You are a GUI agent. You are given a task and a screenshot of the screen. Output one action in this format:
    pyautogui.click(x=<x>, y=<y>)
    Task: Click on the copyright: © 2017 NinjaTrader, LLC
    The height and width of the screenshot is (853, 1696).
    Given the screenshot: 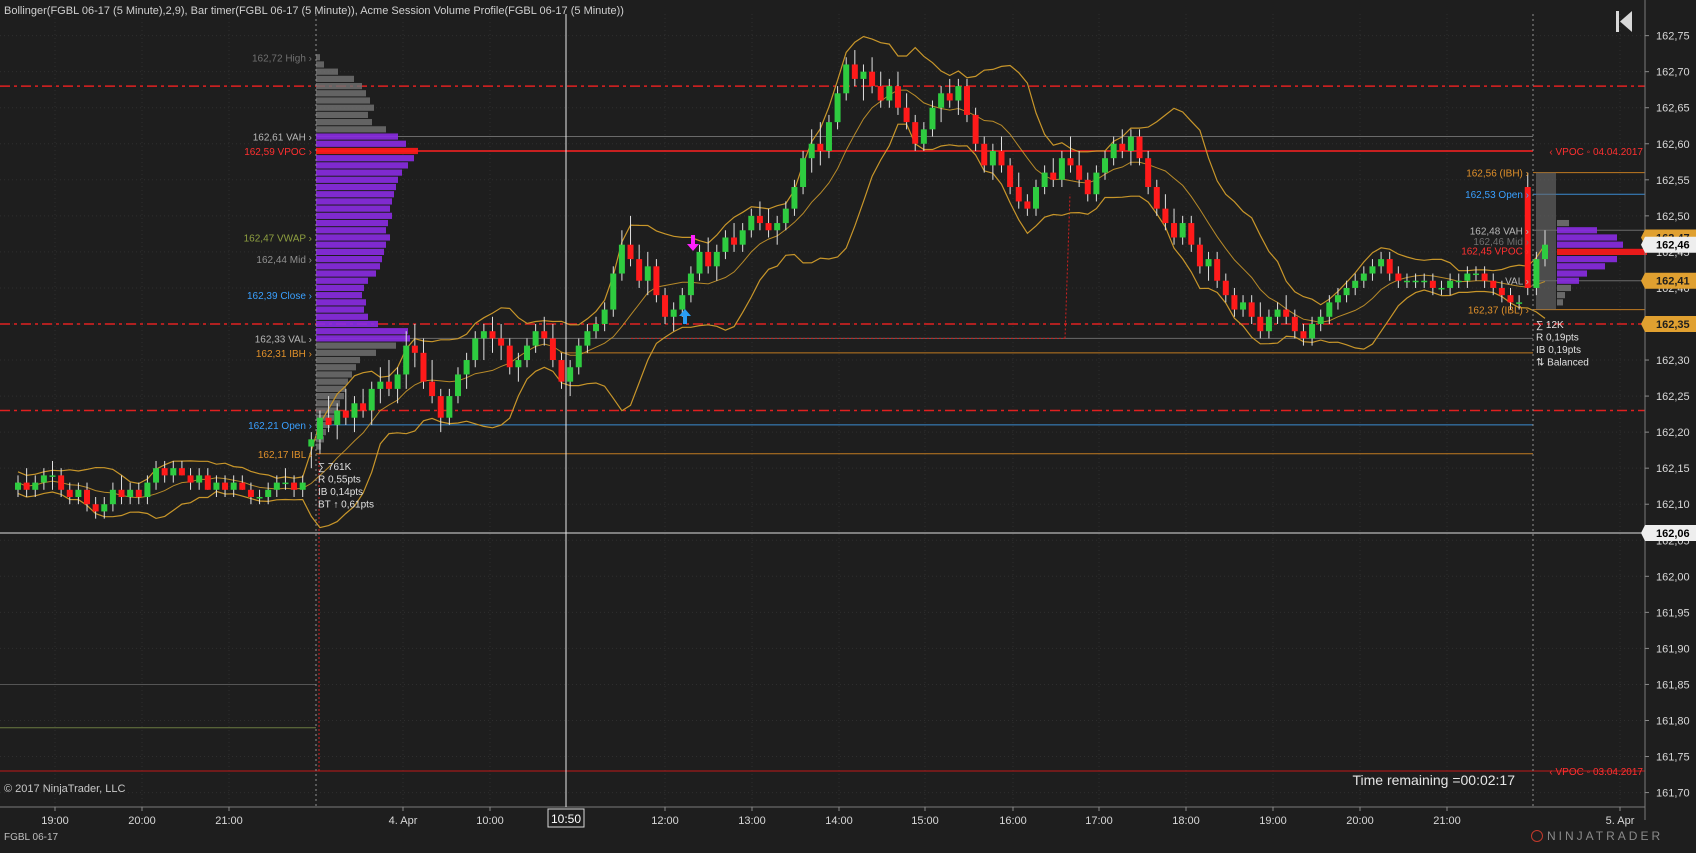 What is the action you would take?
    pyautogui.click(x=64, y=789)
    